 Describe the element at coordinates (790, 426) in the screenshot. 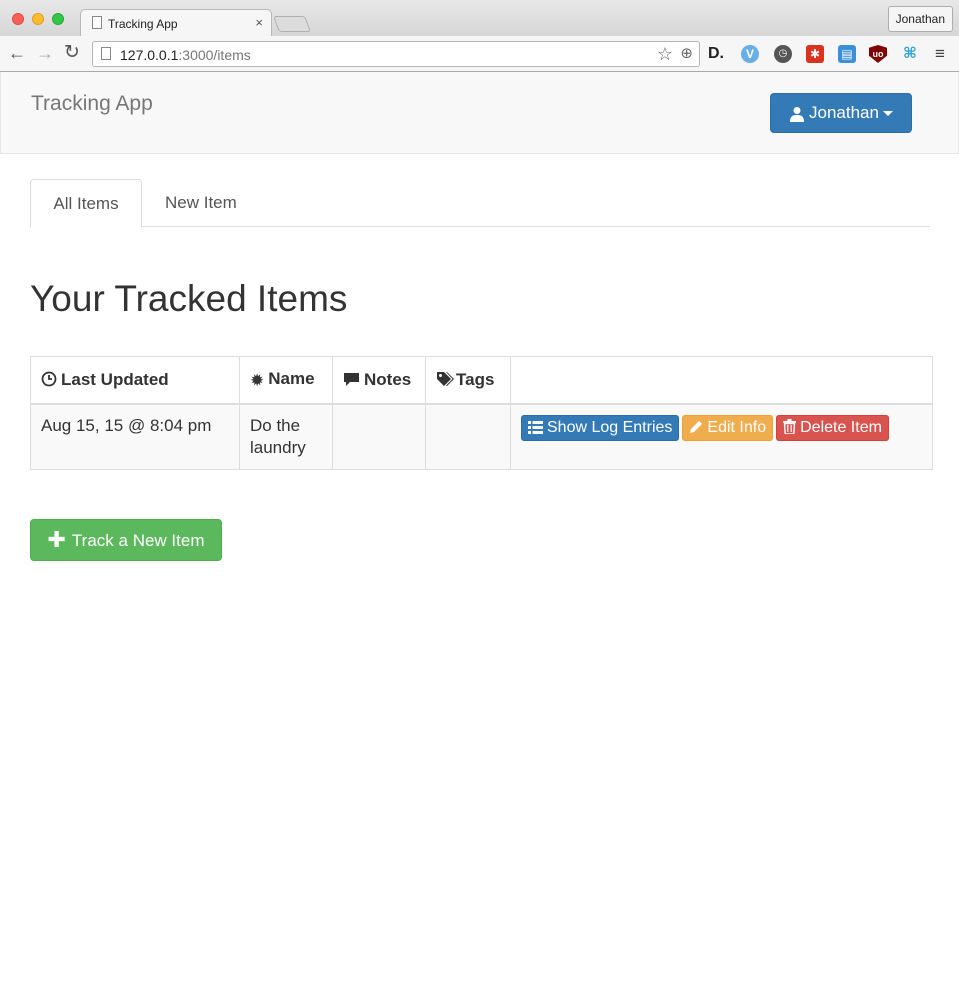

I see `trash-icon` at that location.